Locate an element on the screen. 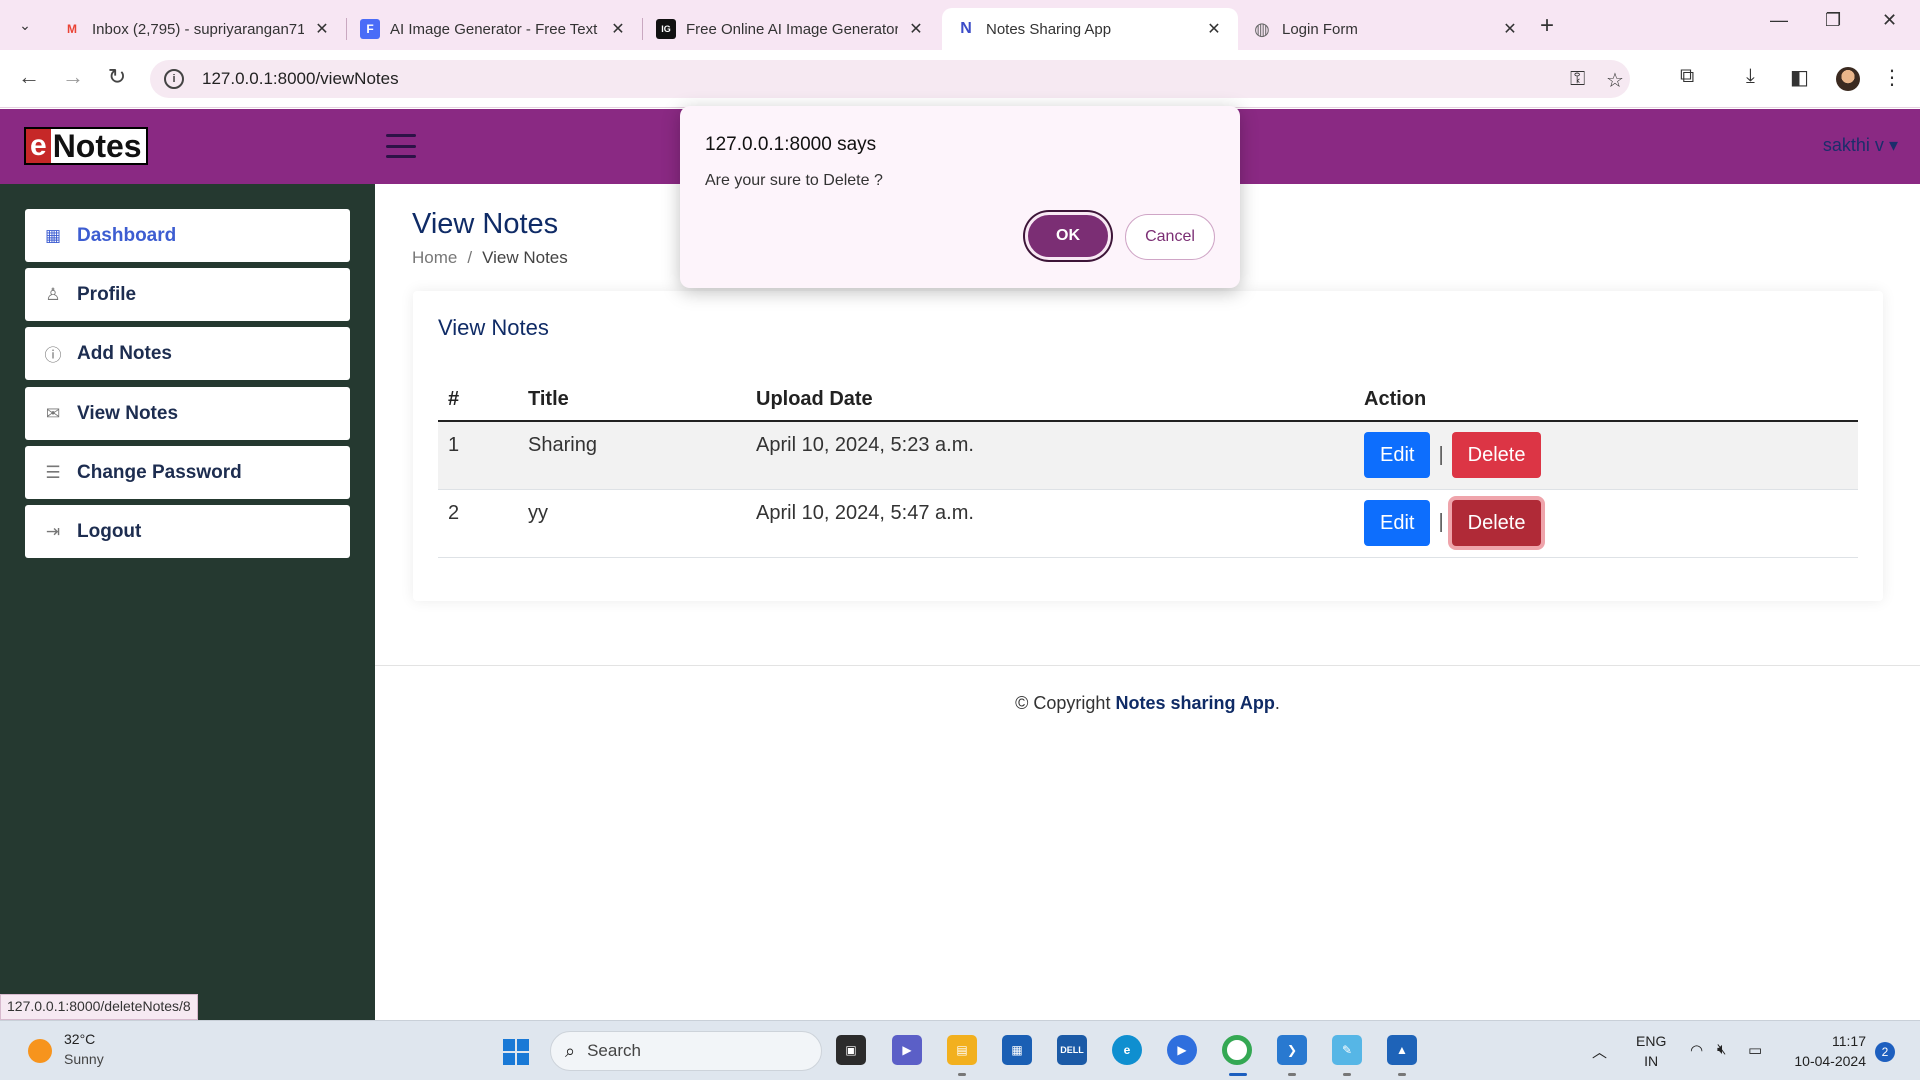  tab-search-dropdown-icon: ⌄ is located at coordinates (25, 25).